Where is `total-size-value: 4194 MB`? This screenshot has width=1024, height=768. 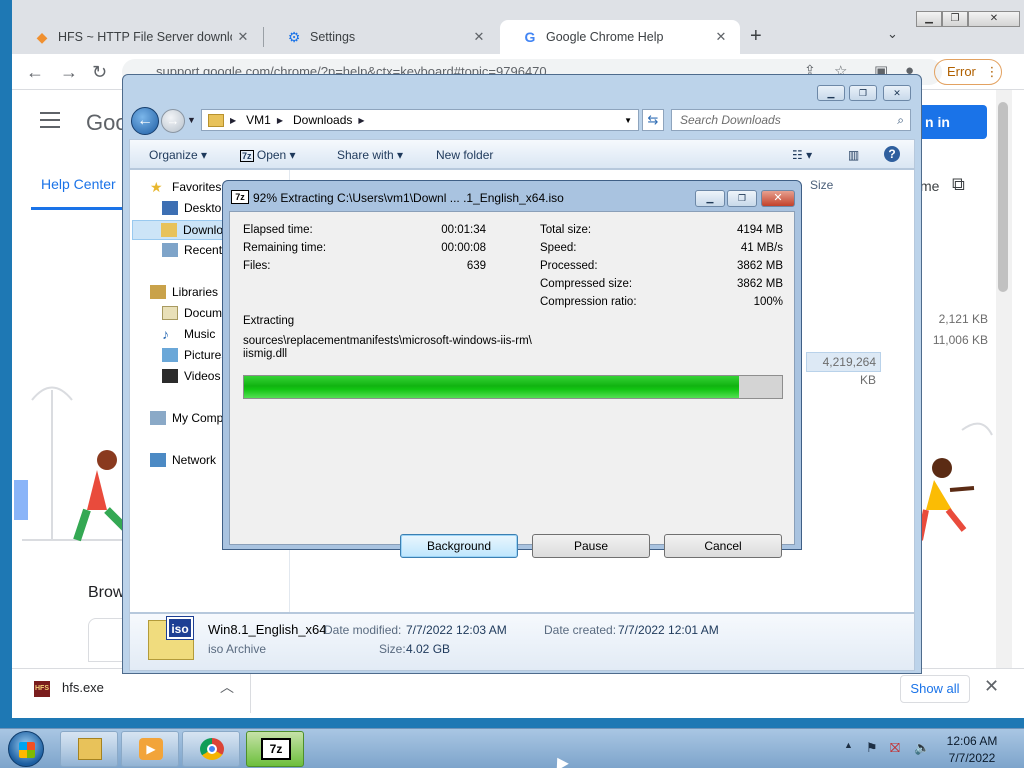 total-size-value: 4194 MB is located at coordinates (759, 230).